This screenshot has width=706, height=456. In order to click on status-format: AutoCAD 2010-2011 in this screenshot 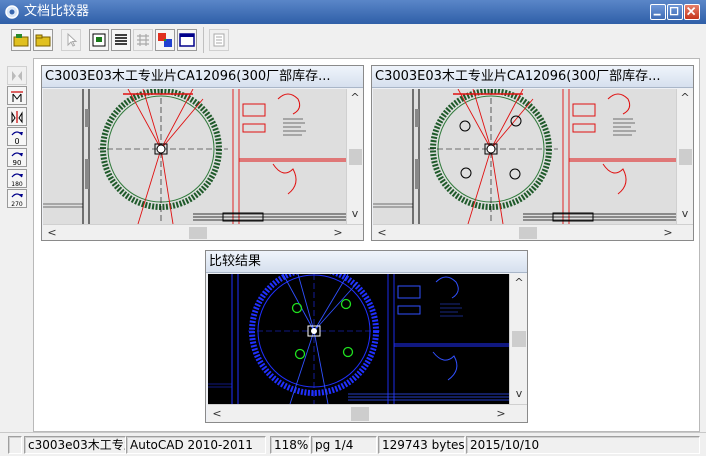, I will do `click(196, 445)`.